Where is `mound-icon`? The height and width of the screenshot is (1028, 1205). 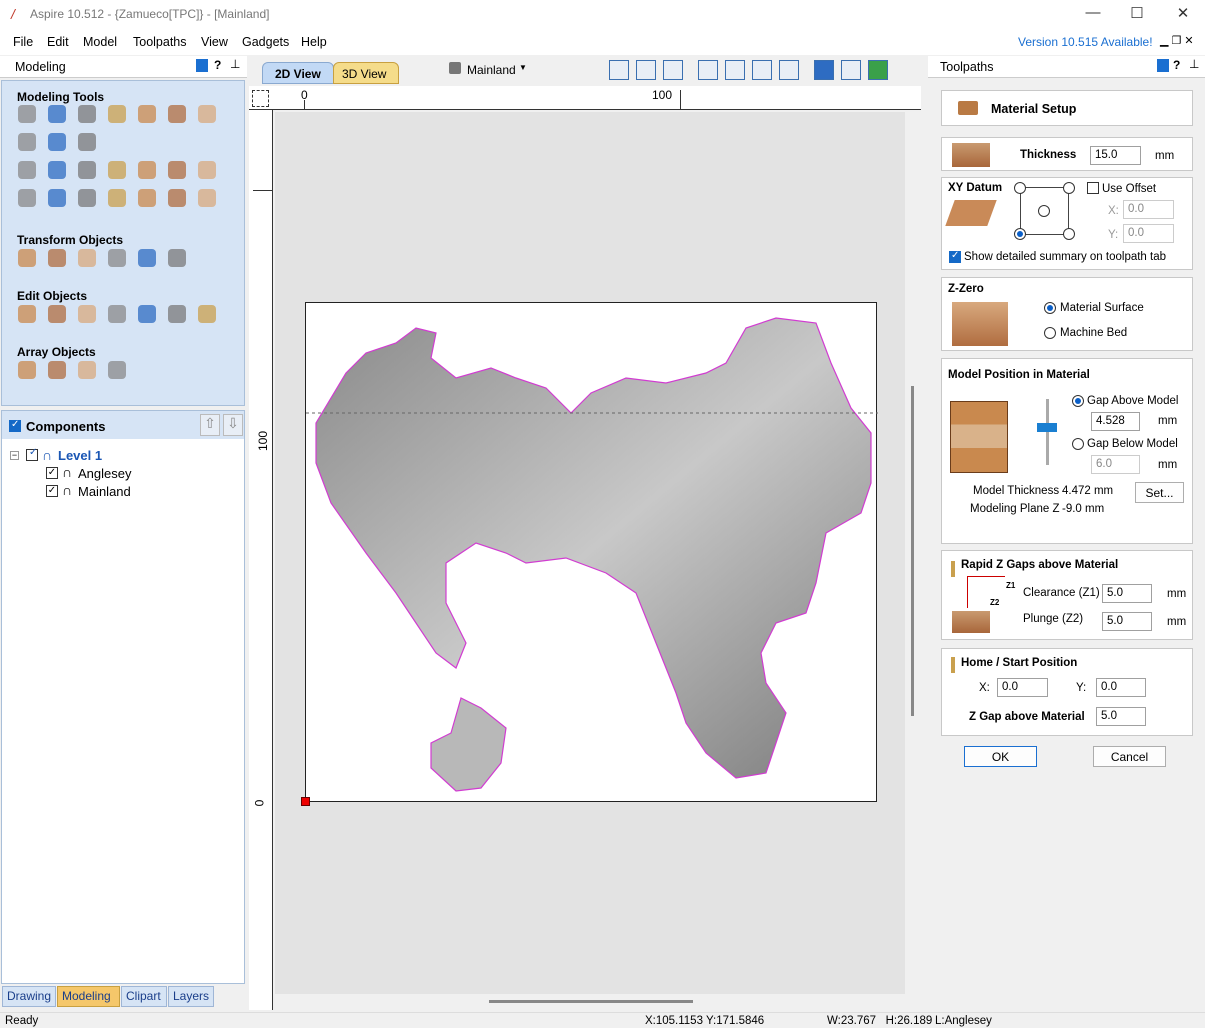 mound-icon is located at coordinates (87, 198).